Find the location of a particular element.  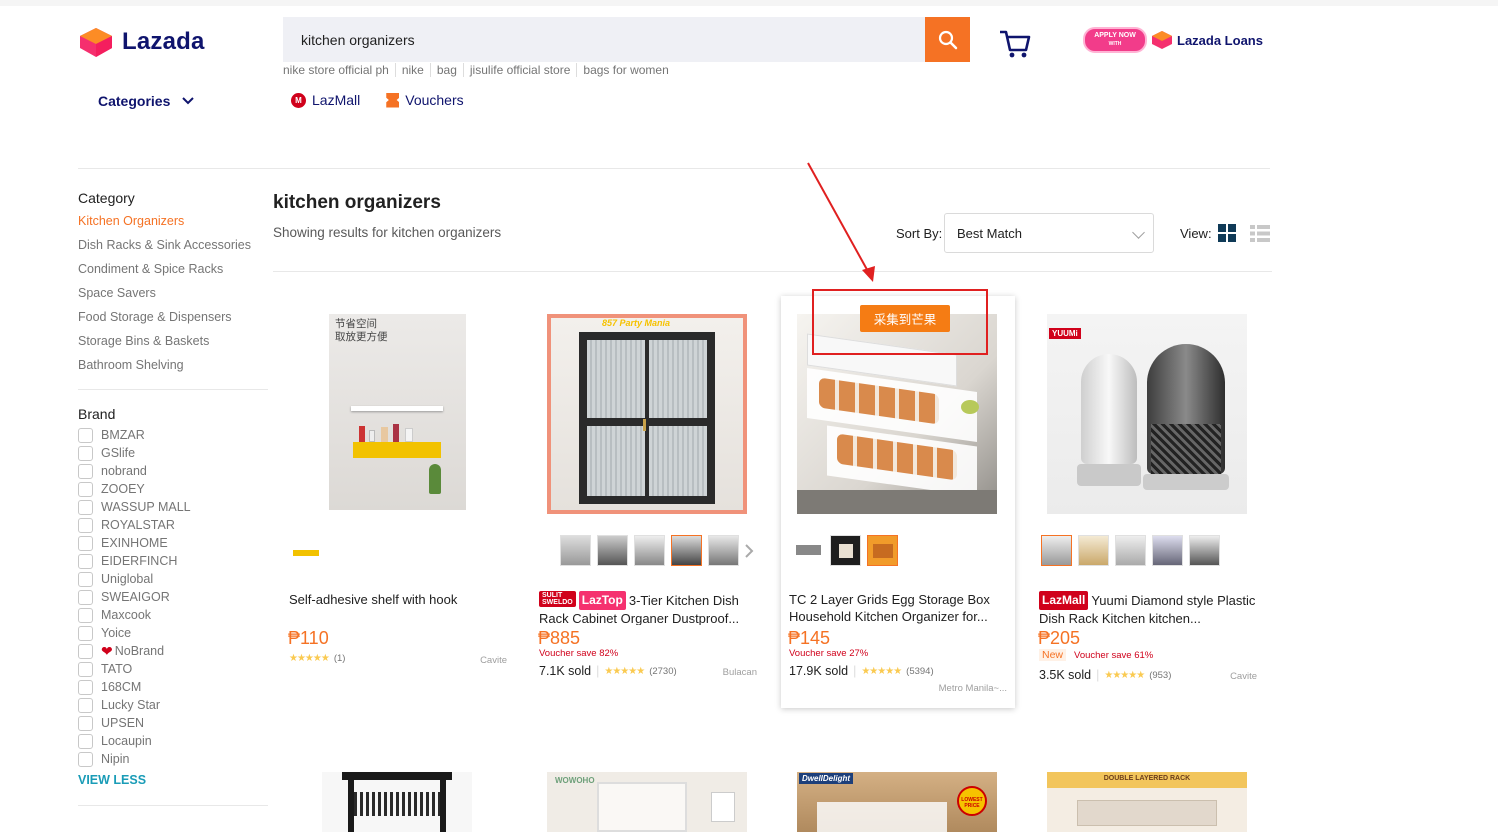

category-item: Dish Racks & Sink Accessories is located at coordinates (173, 245).